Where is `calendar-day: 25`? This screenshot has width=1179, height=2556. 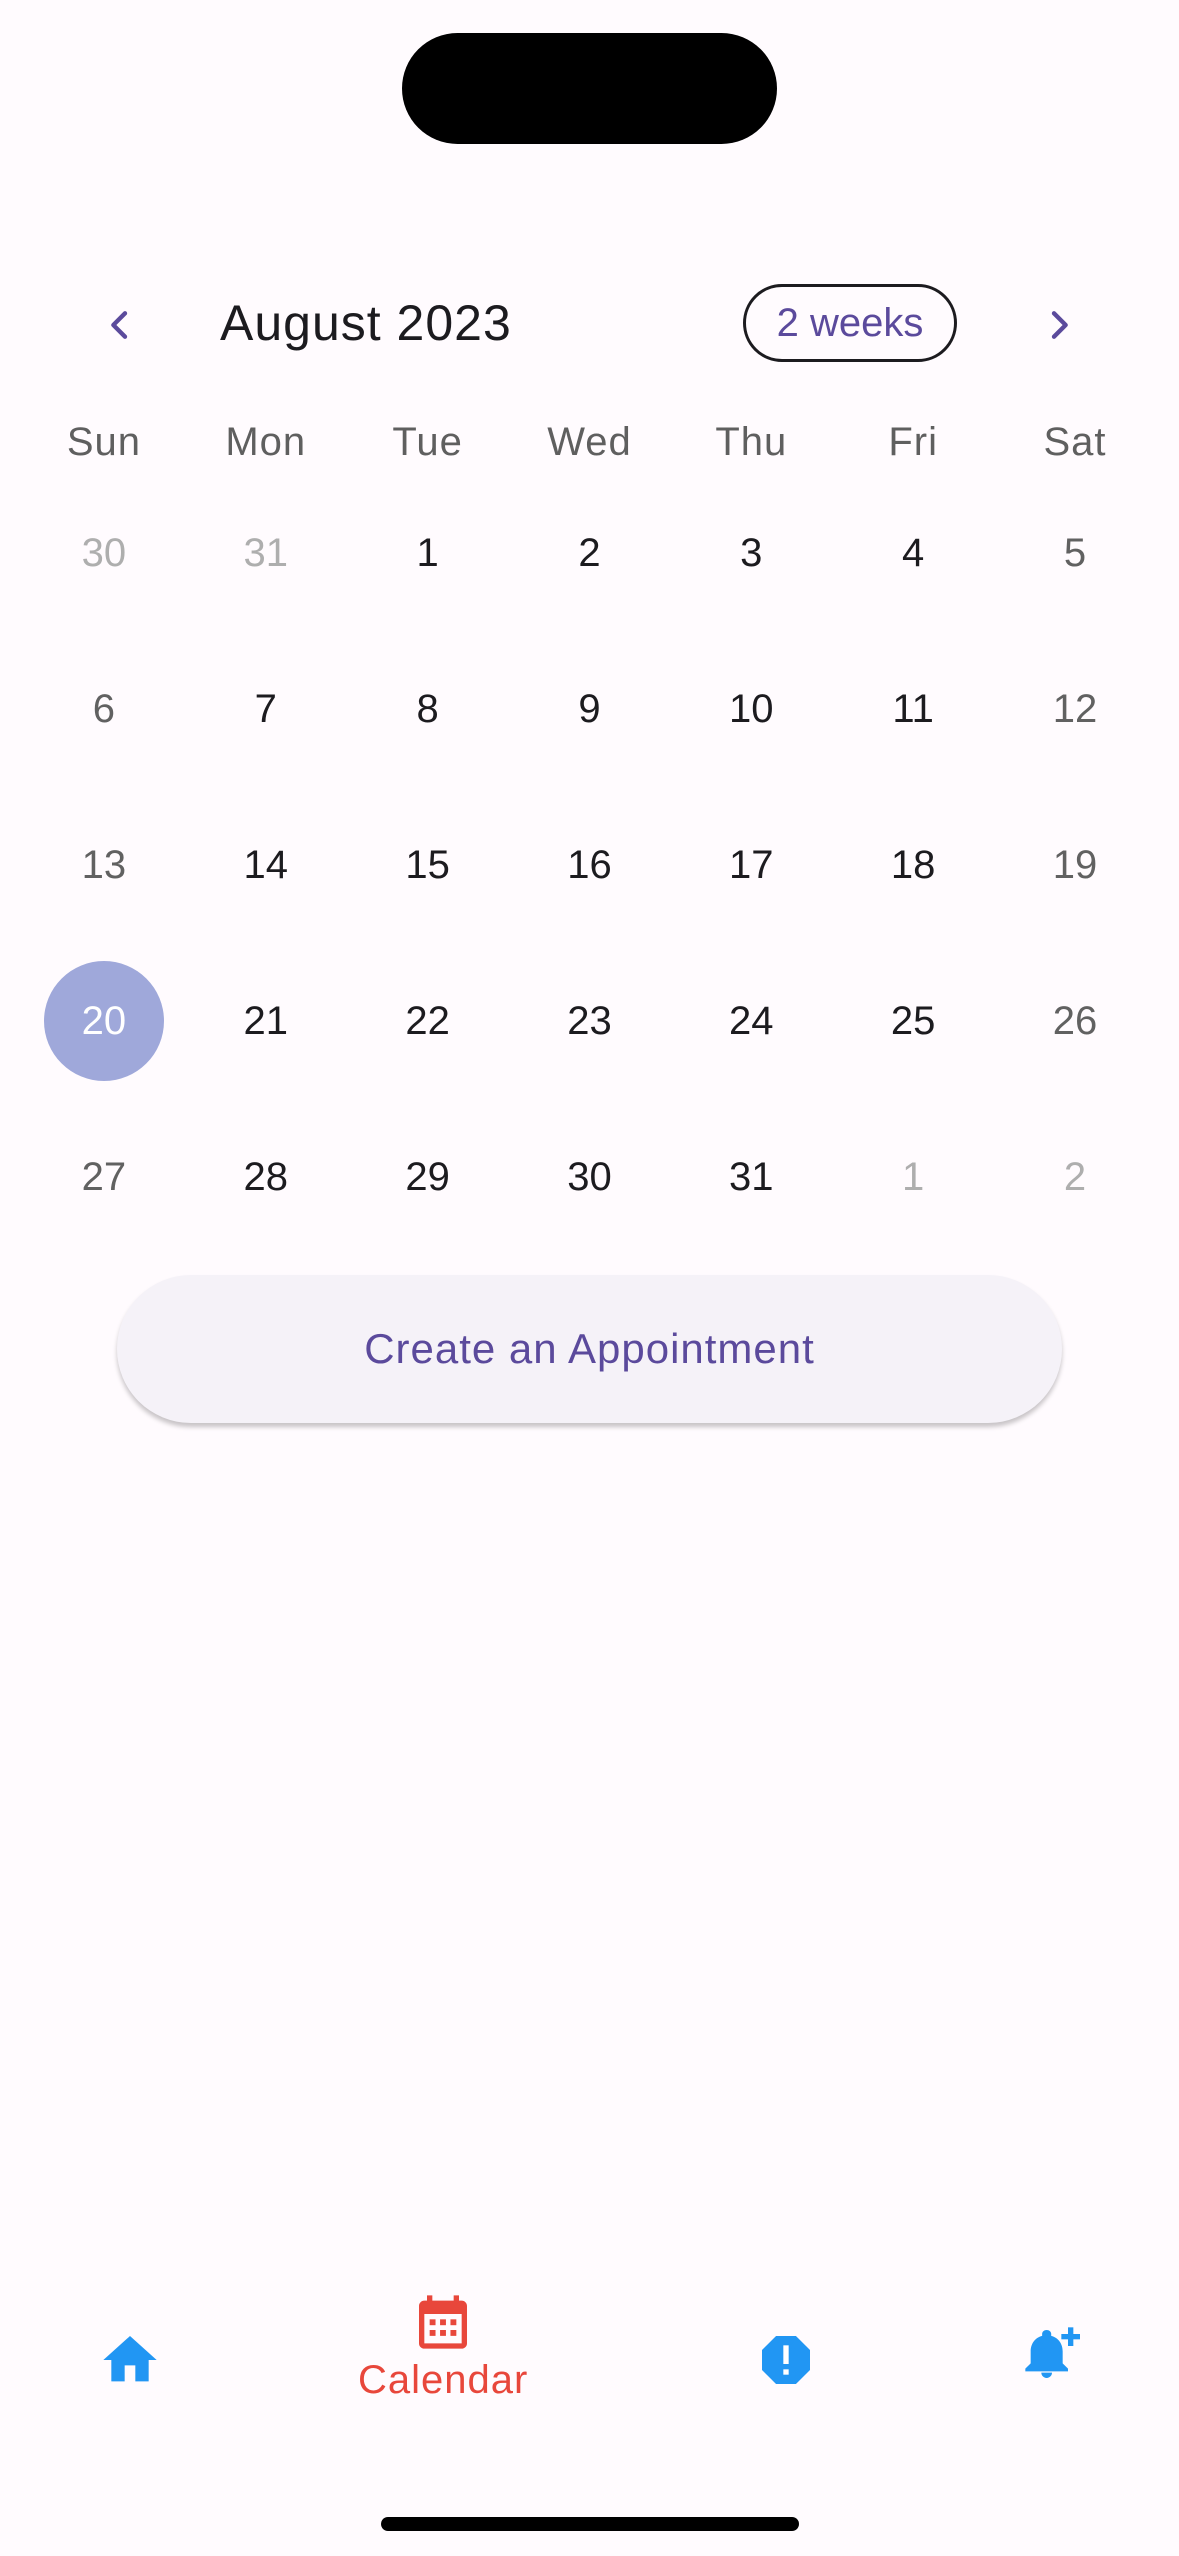 calendar-day: 25 is located at coordinates (913, 1021).